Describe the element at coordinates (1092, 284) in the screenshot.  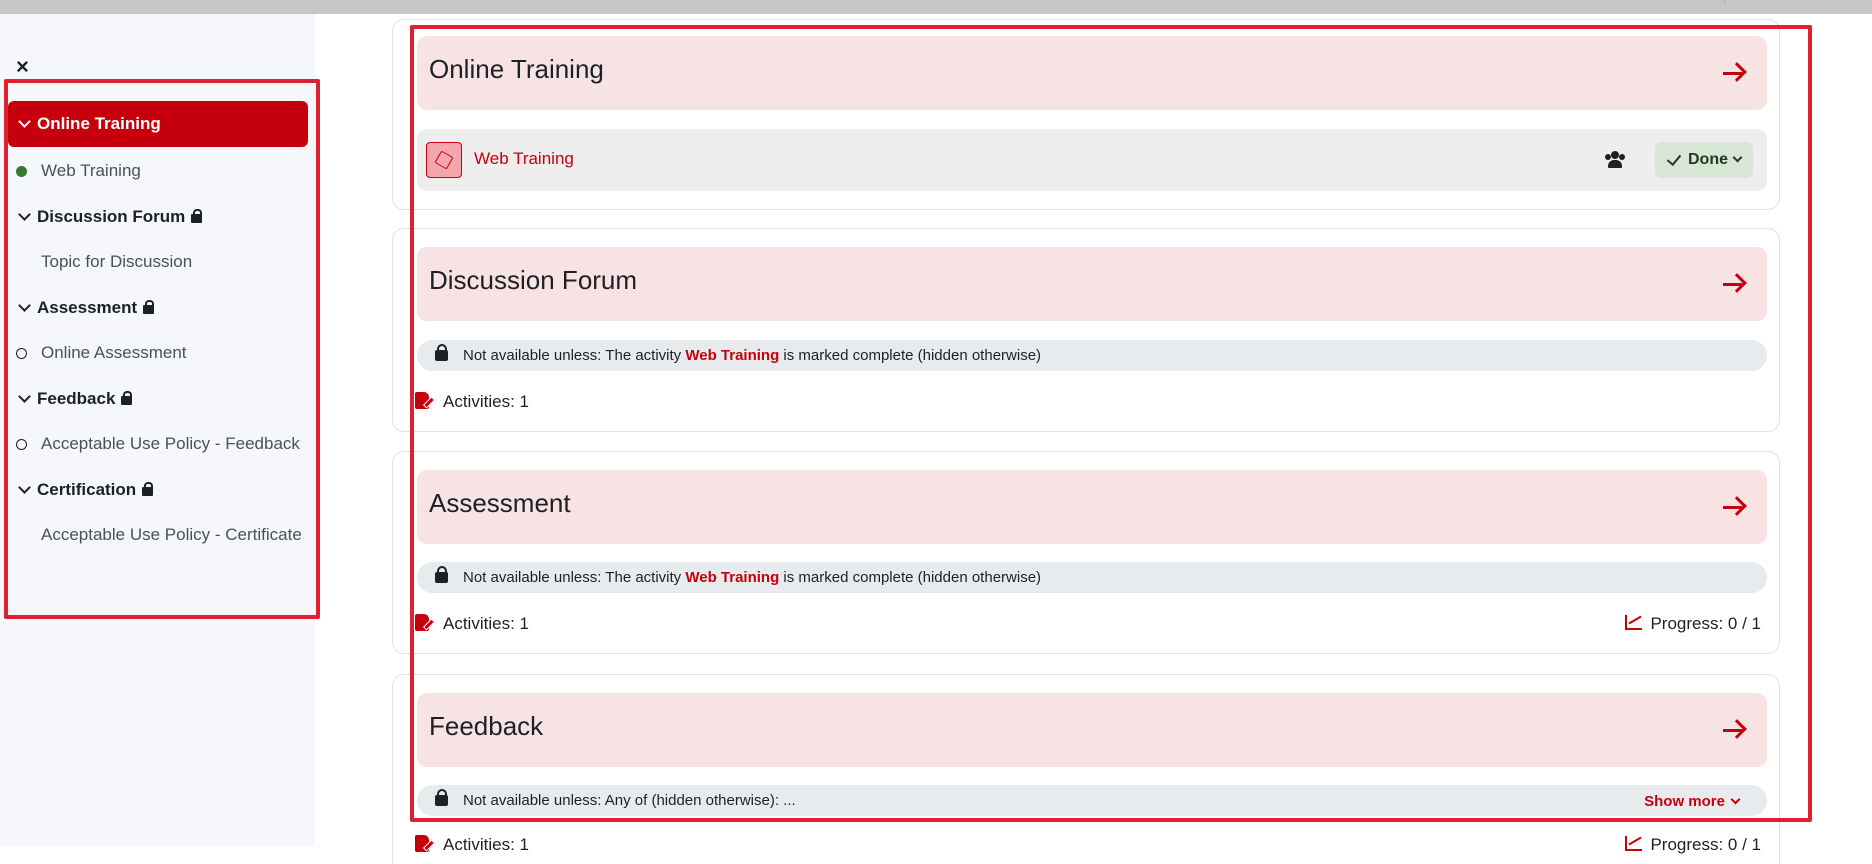
I see `section-header: Discussion Forum` at that location.